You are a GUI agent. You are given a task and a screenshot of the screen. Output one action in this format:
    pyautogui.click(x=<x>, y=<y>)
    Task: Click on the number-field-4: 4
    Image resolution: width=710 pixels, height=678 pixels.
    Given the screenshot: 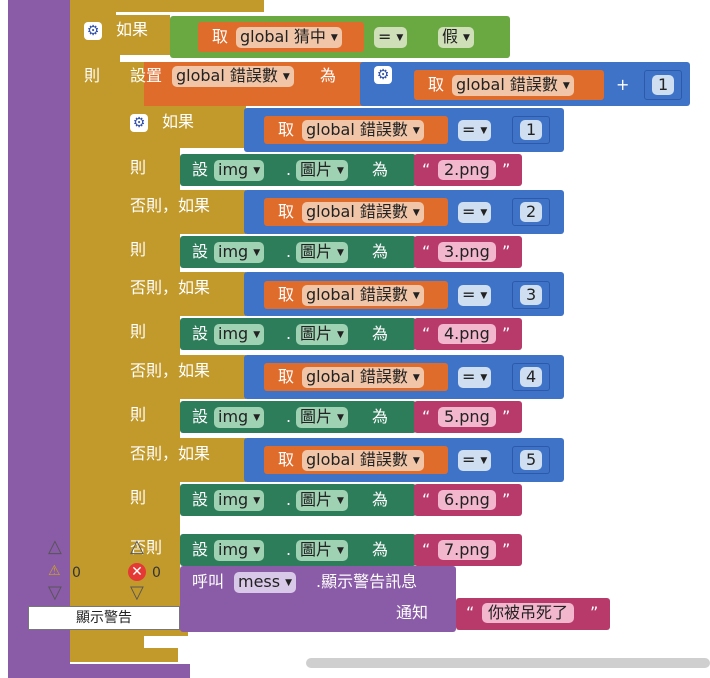 What is the action you would take?
    pyautogui.click(x=531, y=377)
    